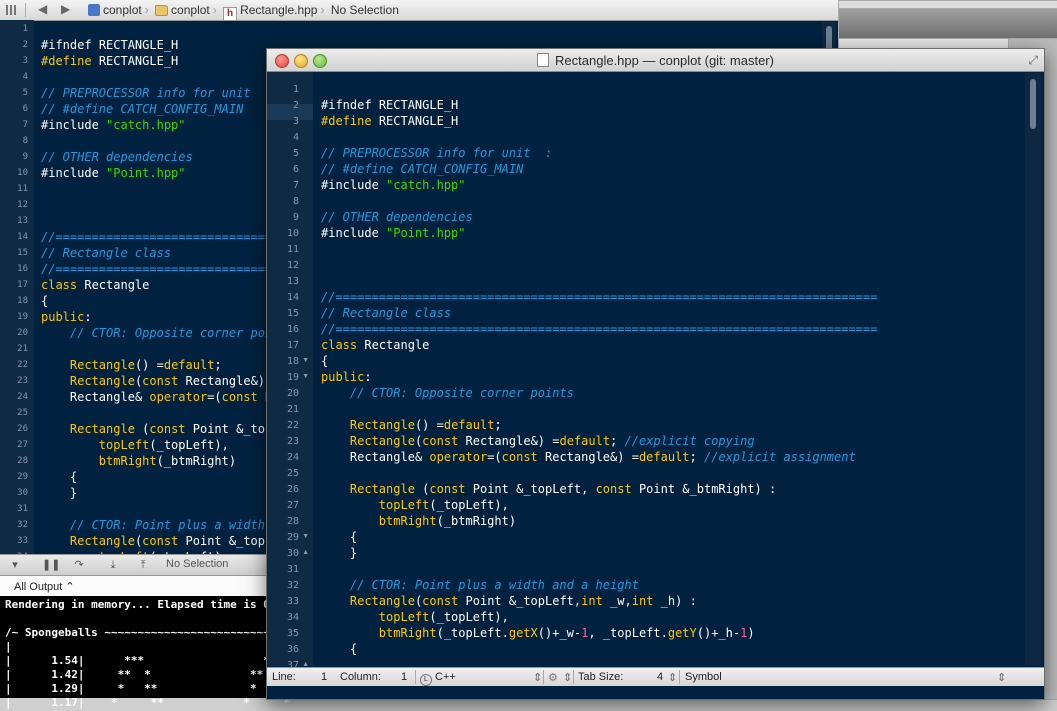 This screenshot has height=711, width=1057. Describe the element at coordinates (295, 201) in the screenshot. I see `line-number: 8` at that location.